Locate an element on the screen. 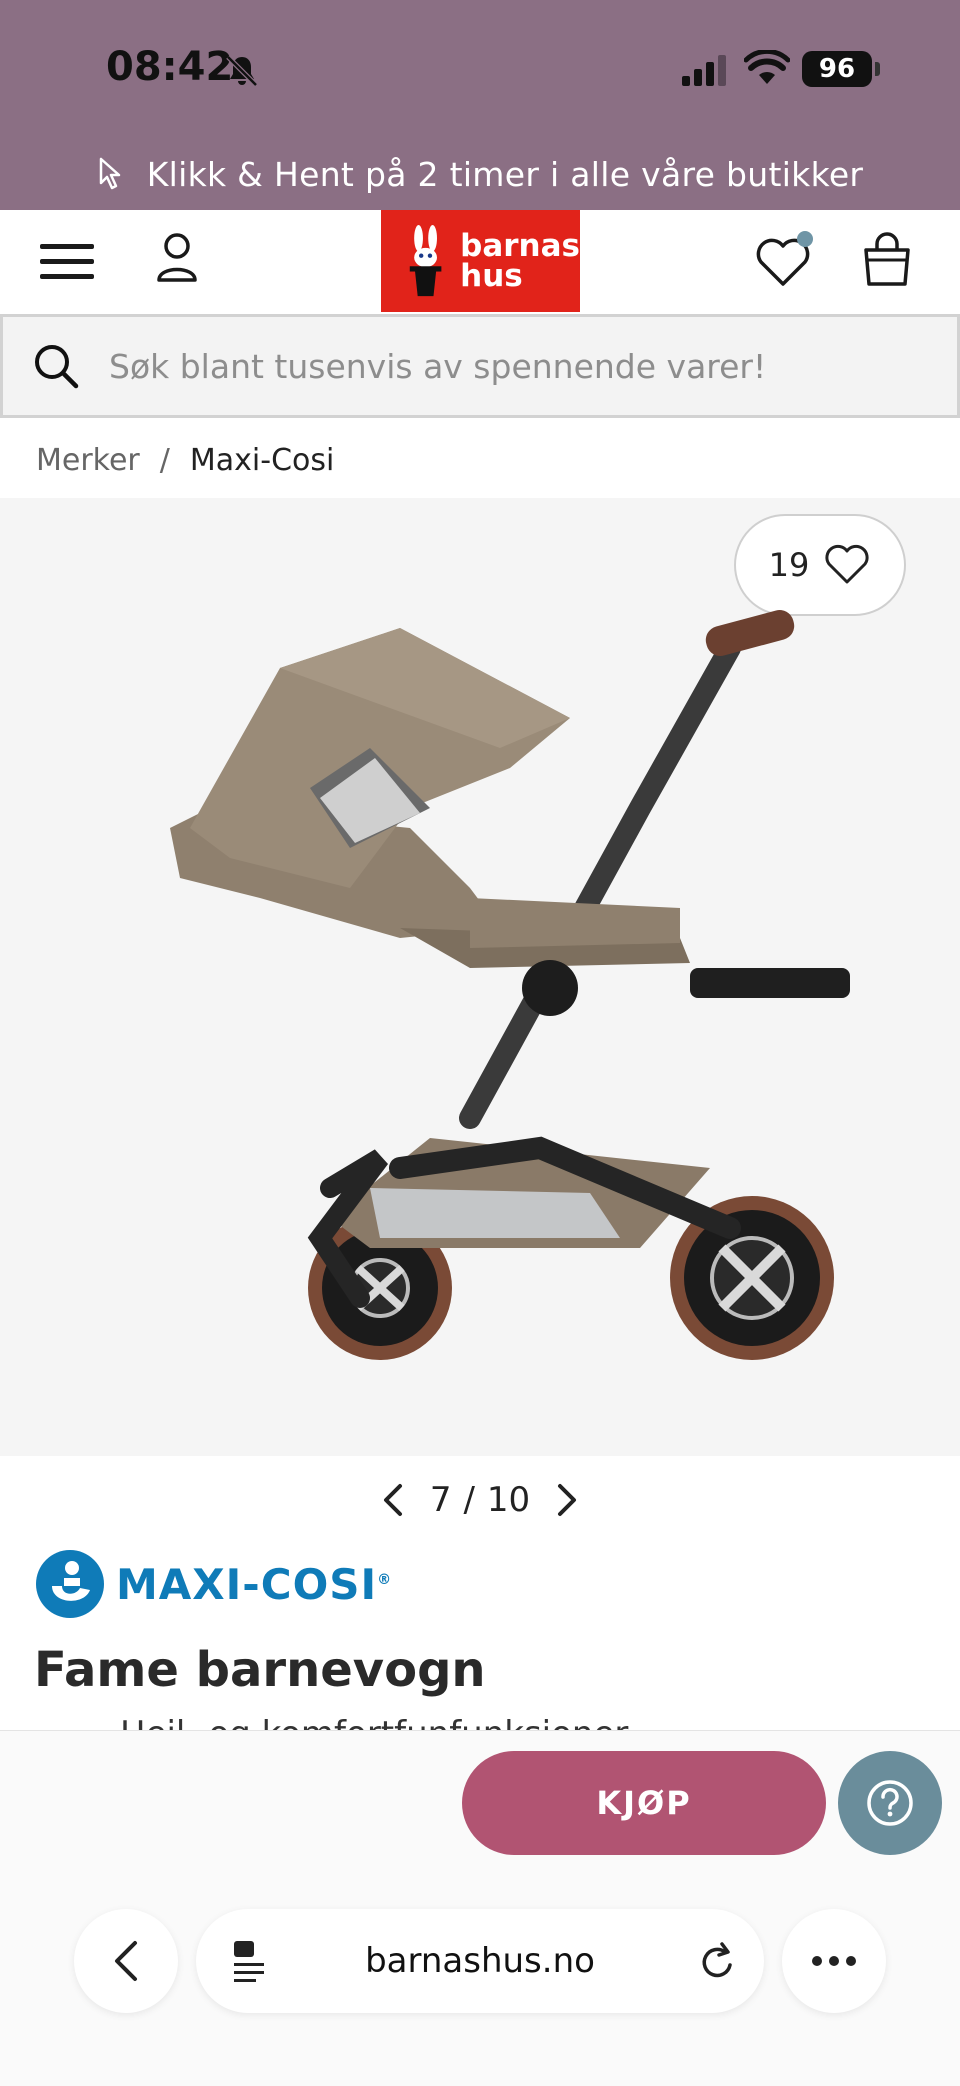 This screenshot has height=2086, width=960. site-header: barnas hus is located at coordinates (480, 262).